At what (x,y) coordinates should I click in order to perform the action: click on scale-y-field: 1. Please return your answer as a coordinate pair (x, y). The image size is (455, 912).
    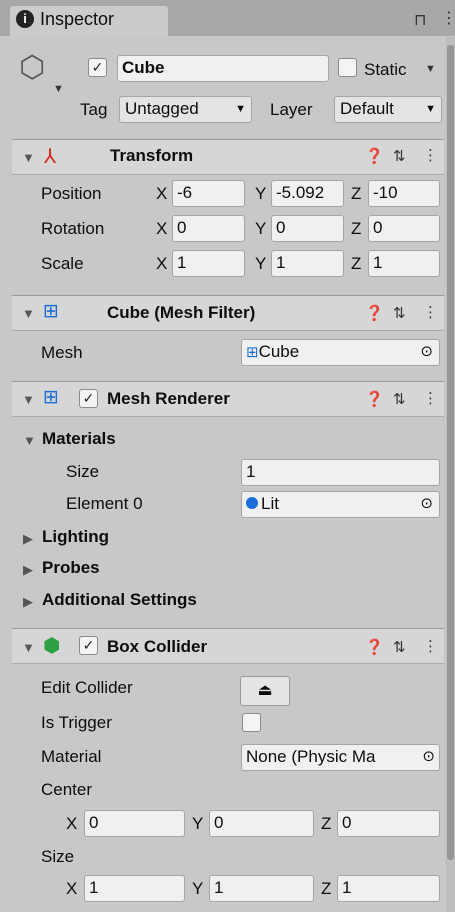
    Looking at the image, I should click on (307, 263).